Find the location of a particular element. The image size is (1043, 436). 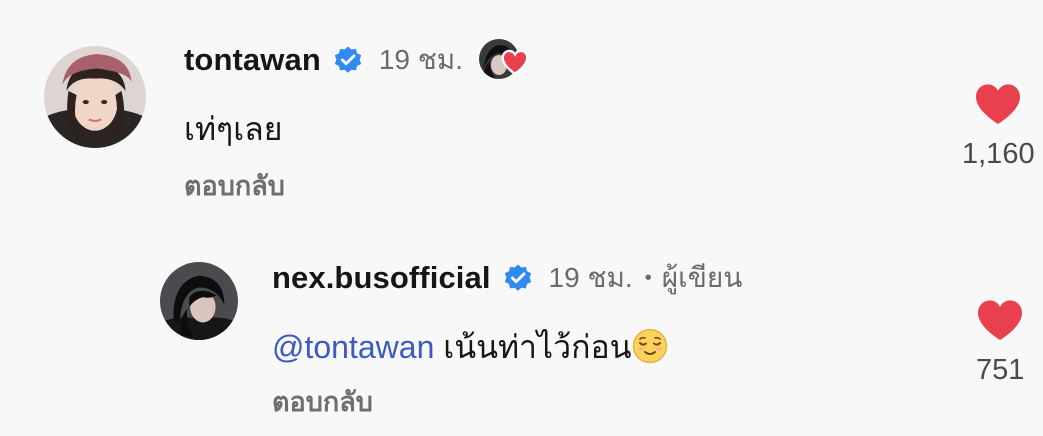

mention-link: @tontawan is located at coordinates (353, 347).